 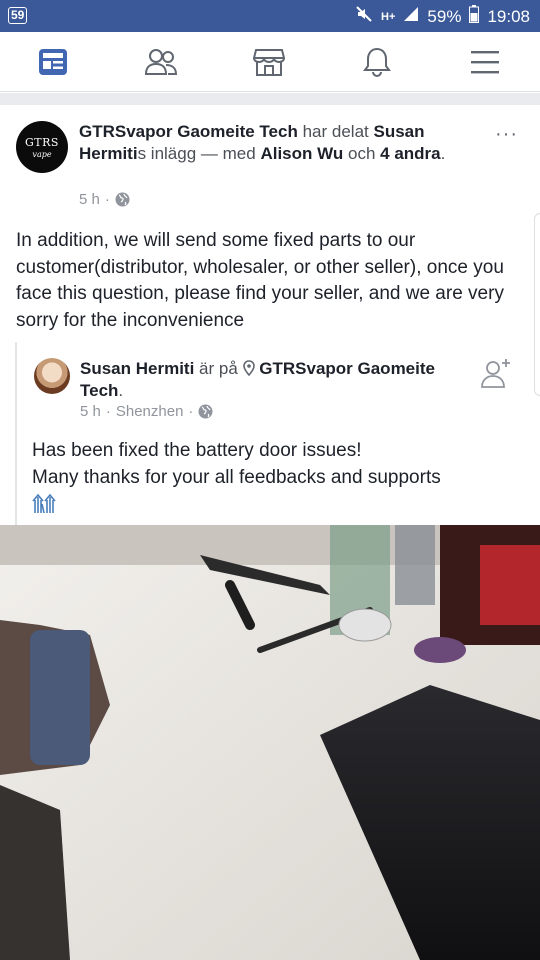 I want to click on clock: 19:08, so click(x=508, y=16).